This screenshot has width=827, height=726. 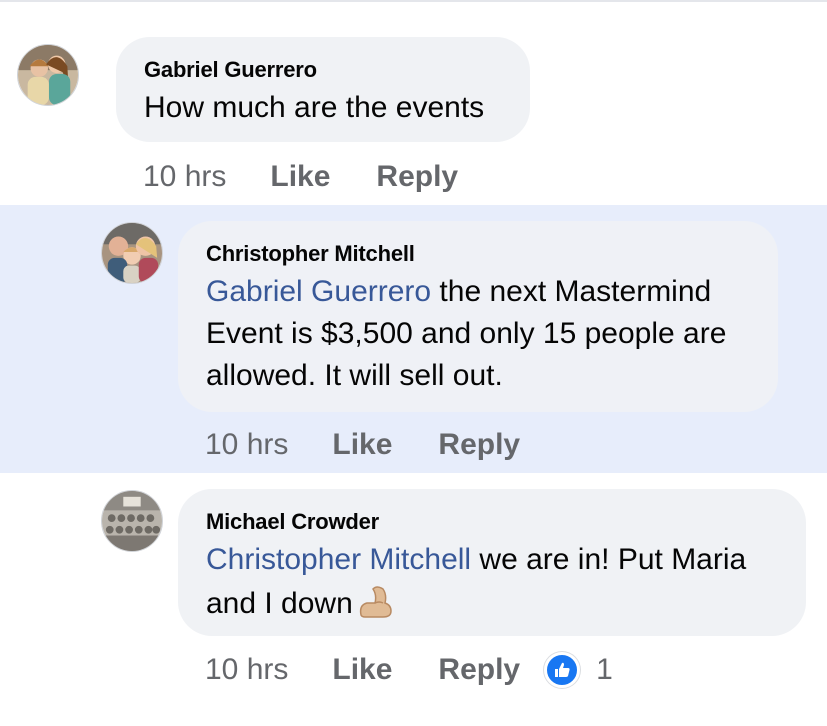 I want to click on flexed-biceps-icon, so click(x=375, y=601).